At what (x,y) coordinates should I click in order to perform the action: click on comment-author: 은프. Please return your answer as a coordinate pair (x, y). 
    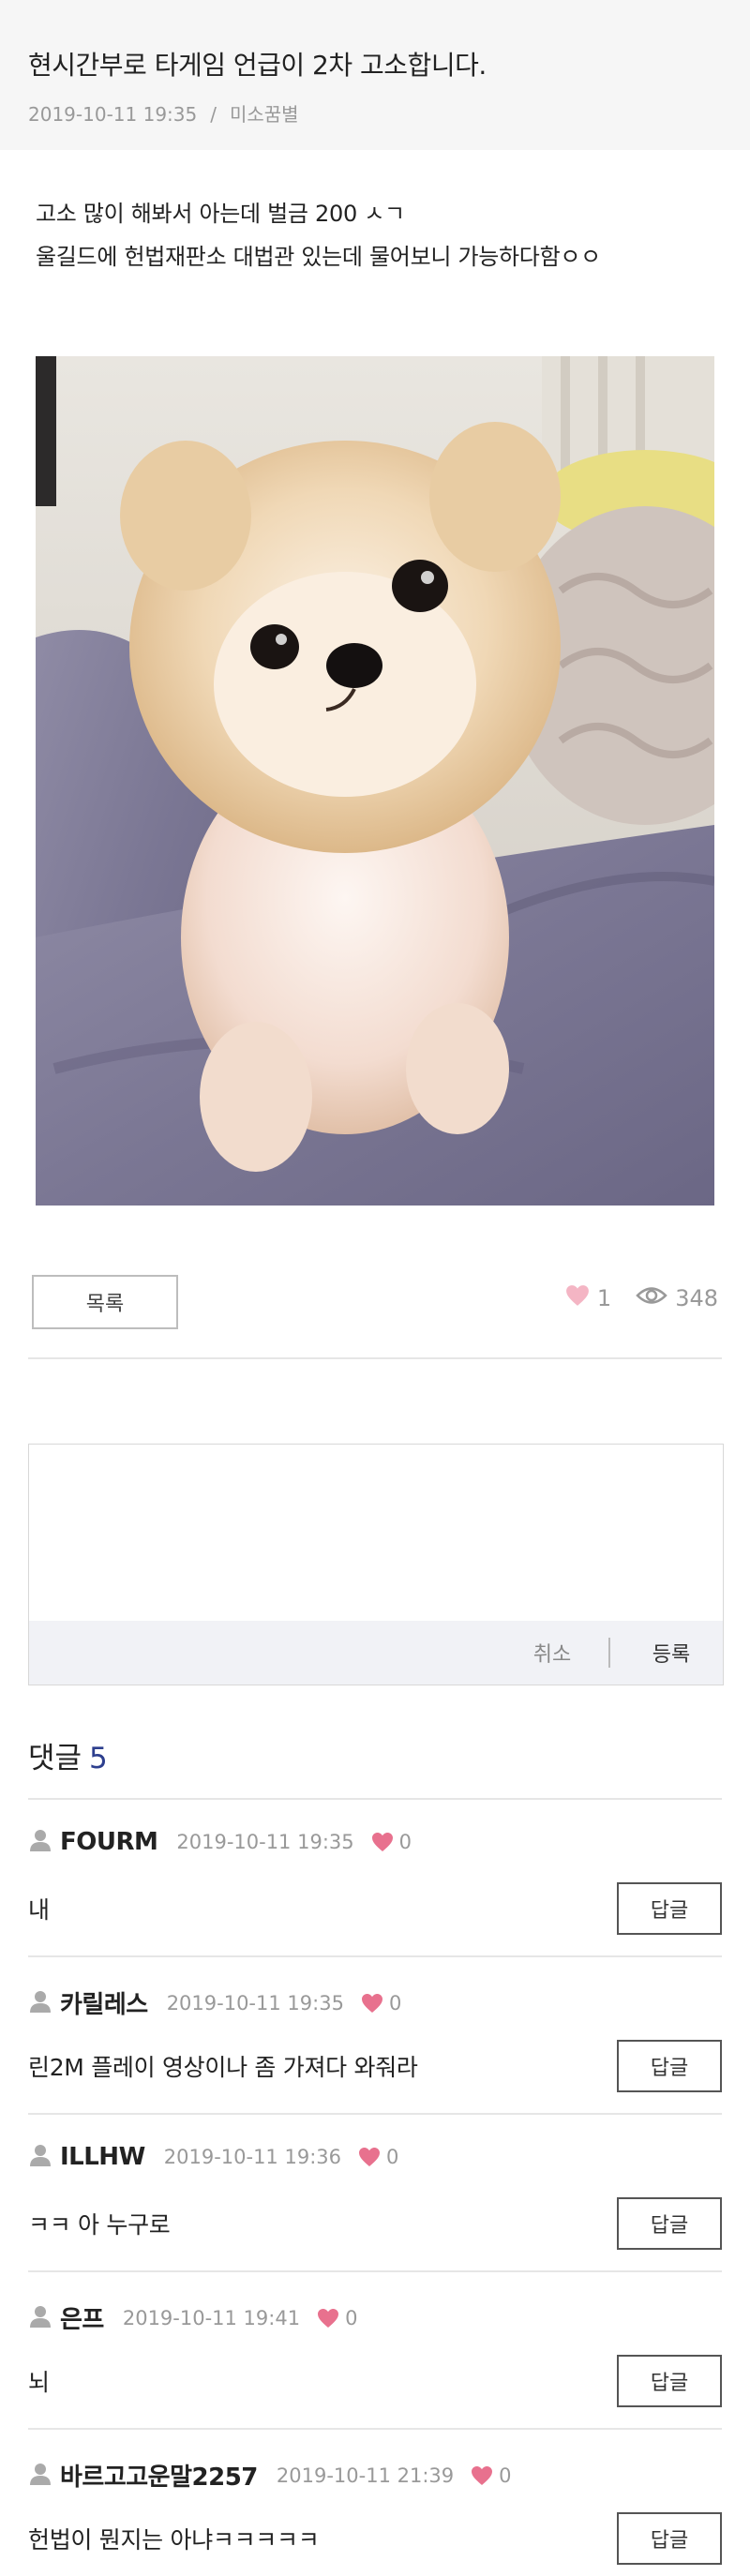
    Looking at the image, I should click on (82, 2318).